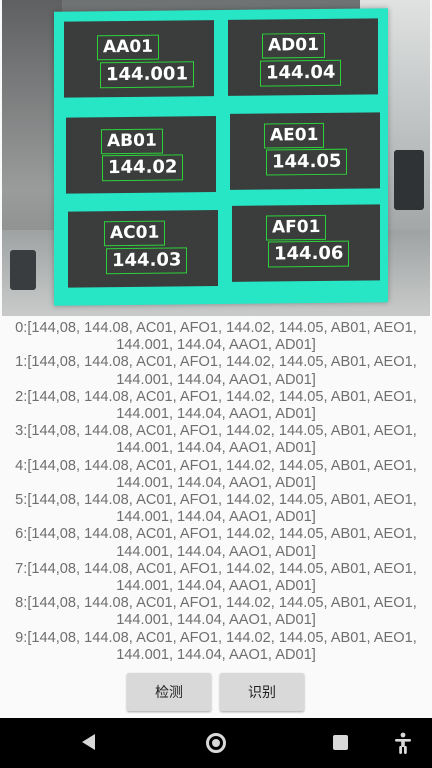 This screenshot has height=768, width=432. Describe the element at coordinates (132, 141) in the screenshot. I see `code-label: AB01` at that location.